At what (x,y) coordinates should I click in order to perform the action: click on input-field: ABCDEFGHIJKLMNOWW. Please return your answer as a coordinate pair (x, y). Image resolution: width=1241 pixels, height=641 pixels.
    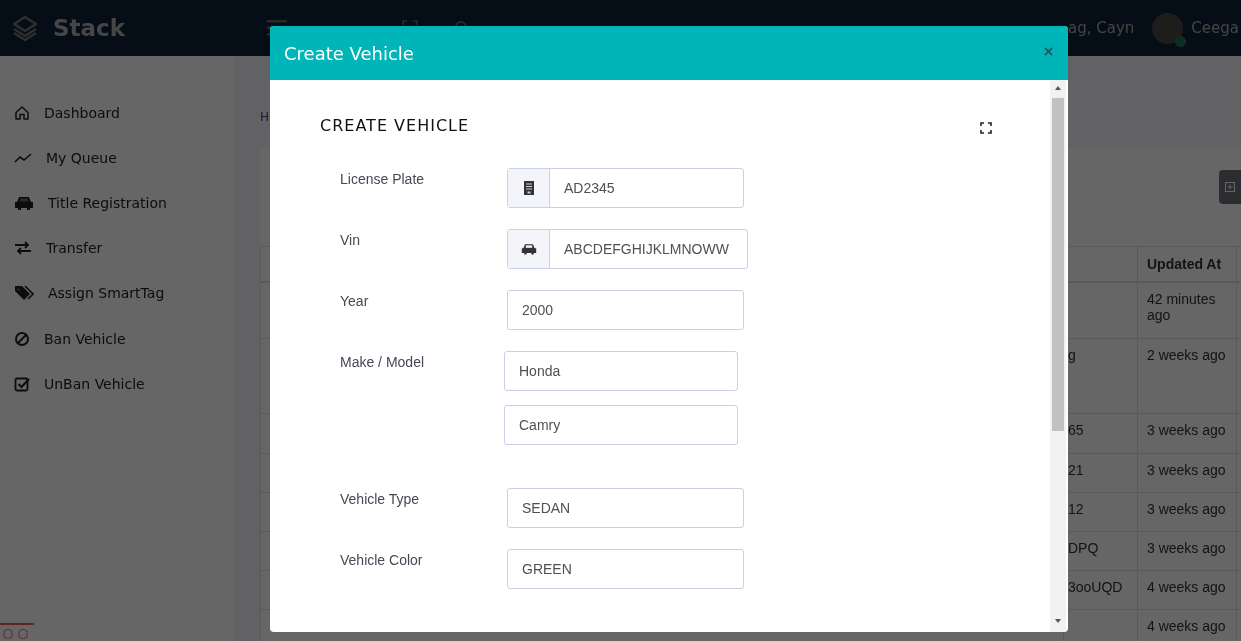
    Looking at the image, I should click on (627, 249).